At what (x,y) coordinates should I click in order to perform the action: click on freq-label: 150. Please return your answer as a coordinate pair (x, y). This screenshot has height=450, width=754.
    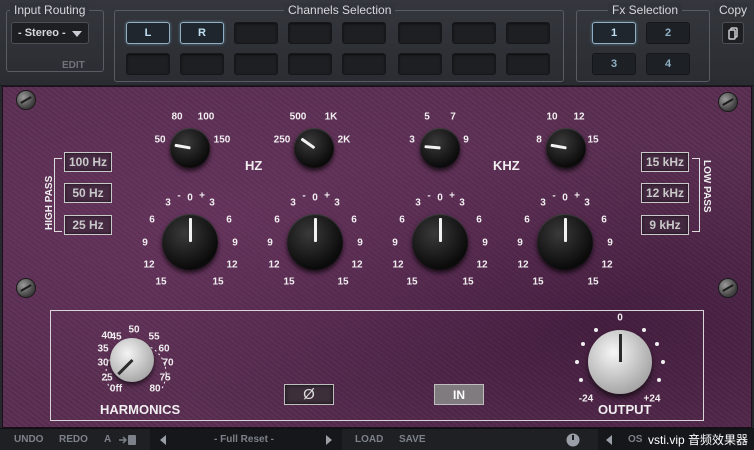
    Looking at the image, I should click on (222, 140).